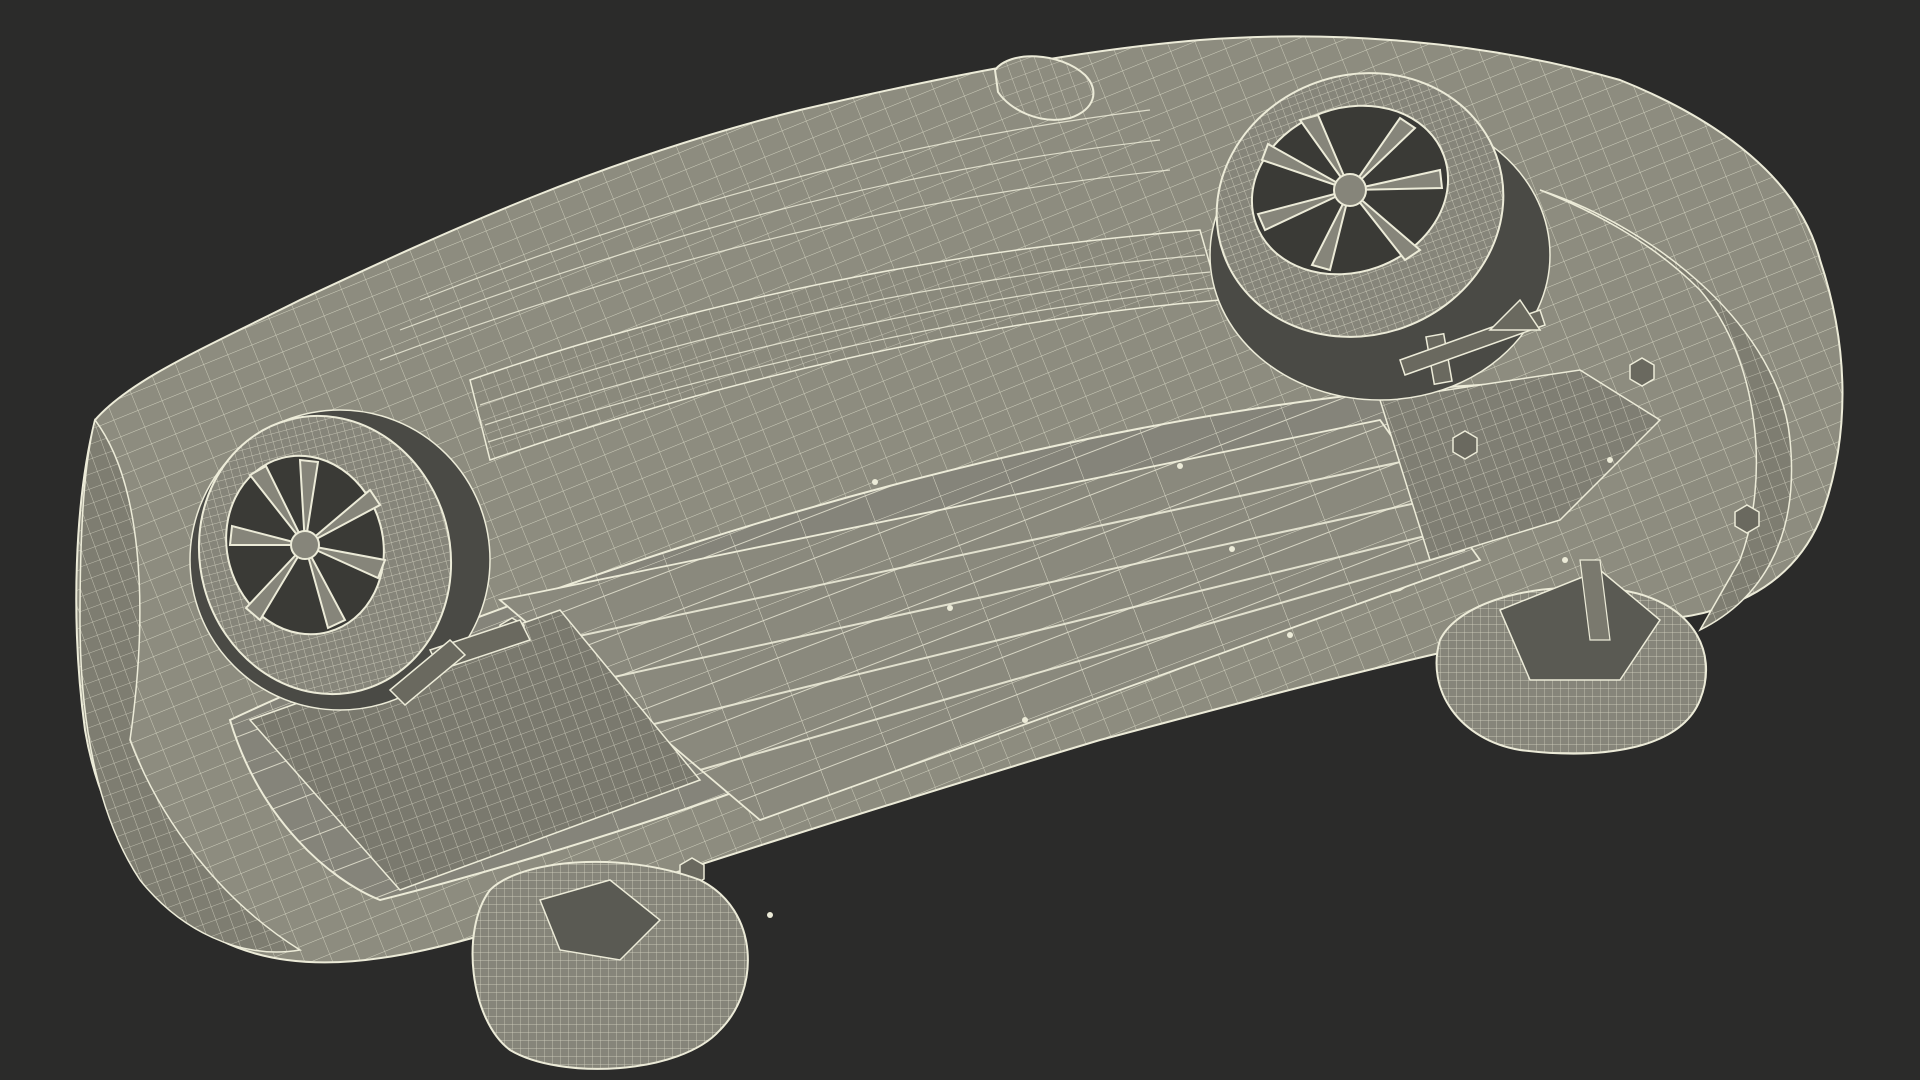 Image resolution: width=1920 pixels, height=1080 pixels. I want to click on wheel-rear-right, so click(610, 965).